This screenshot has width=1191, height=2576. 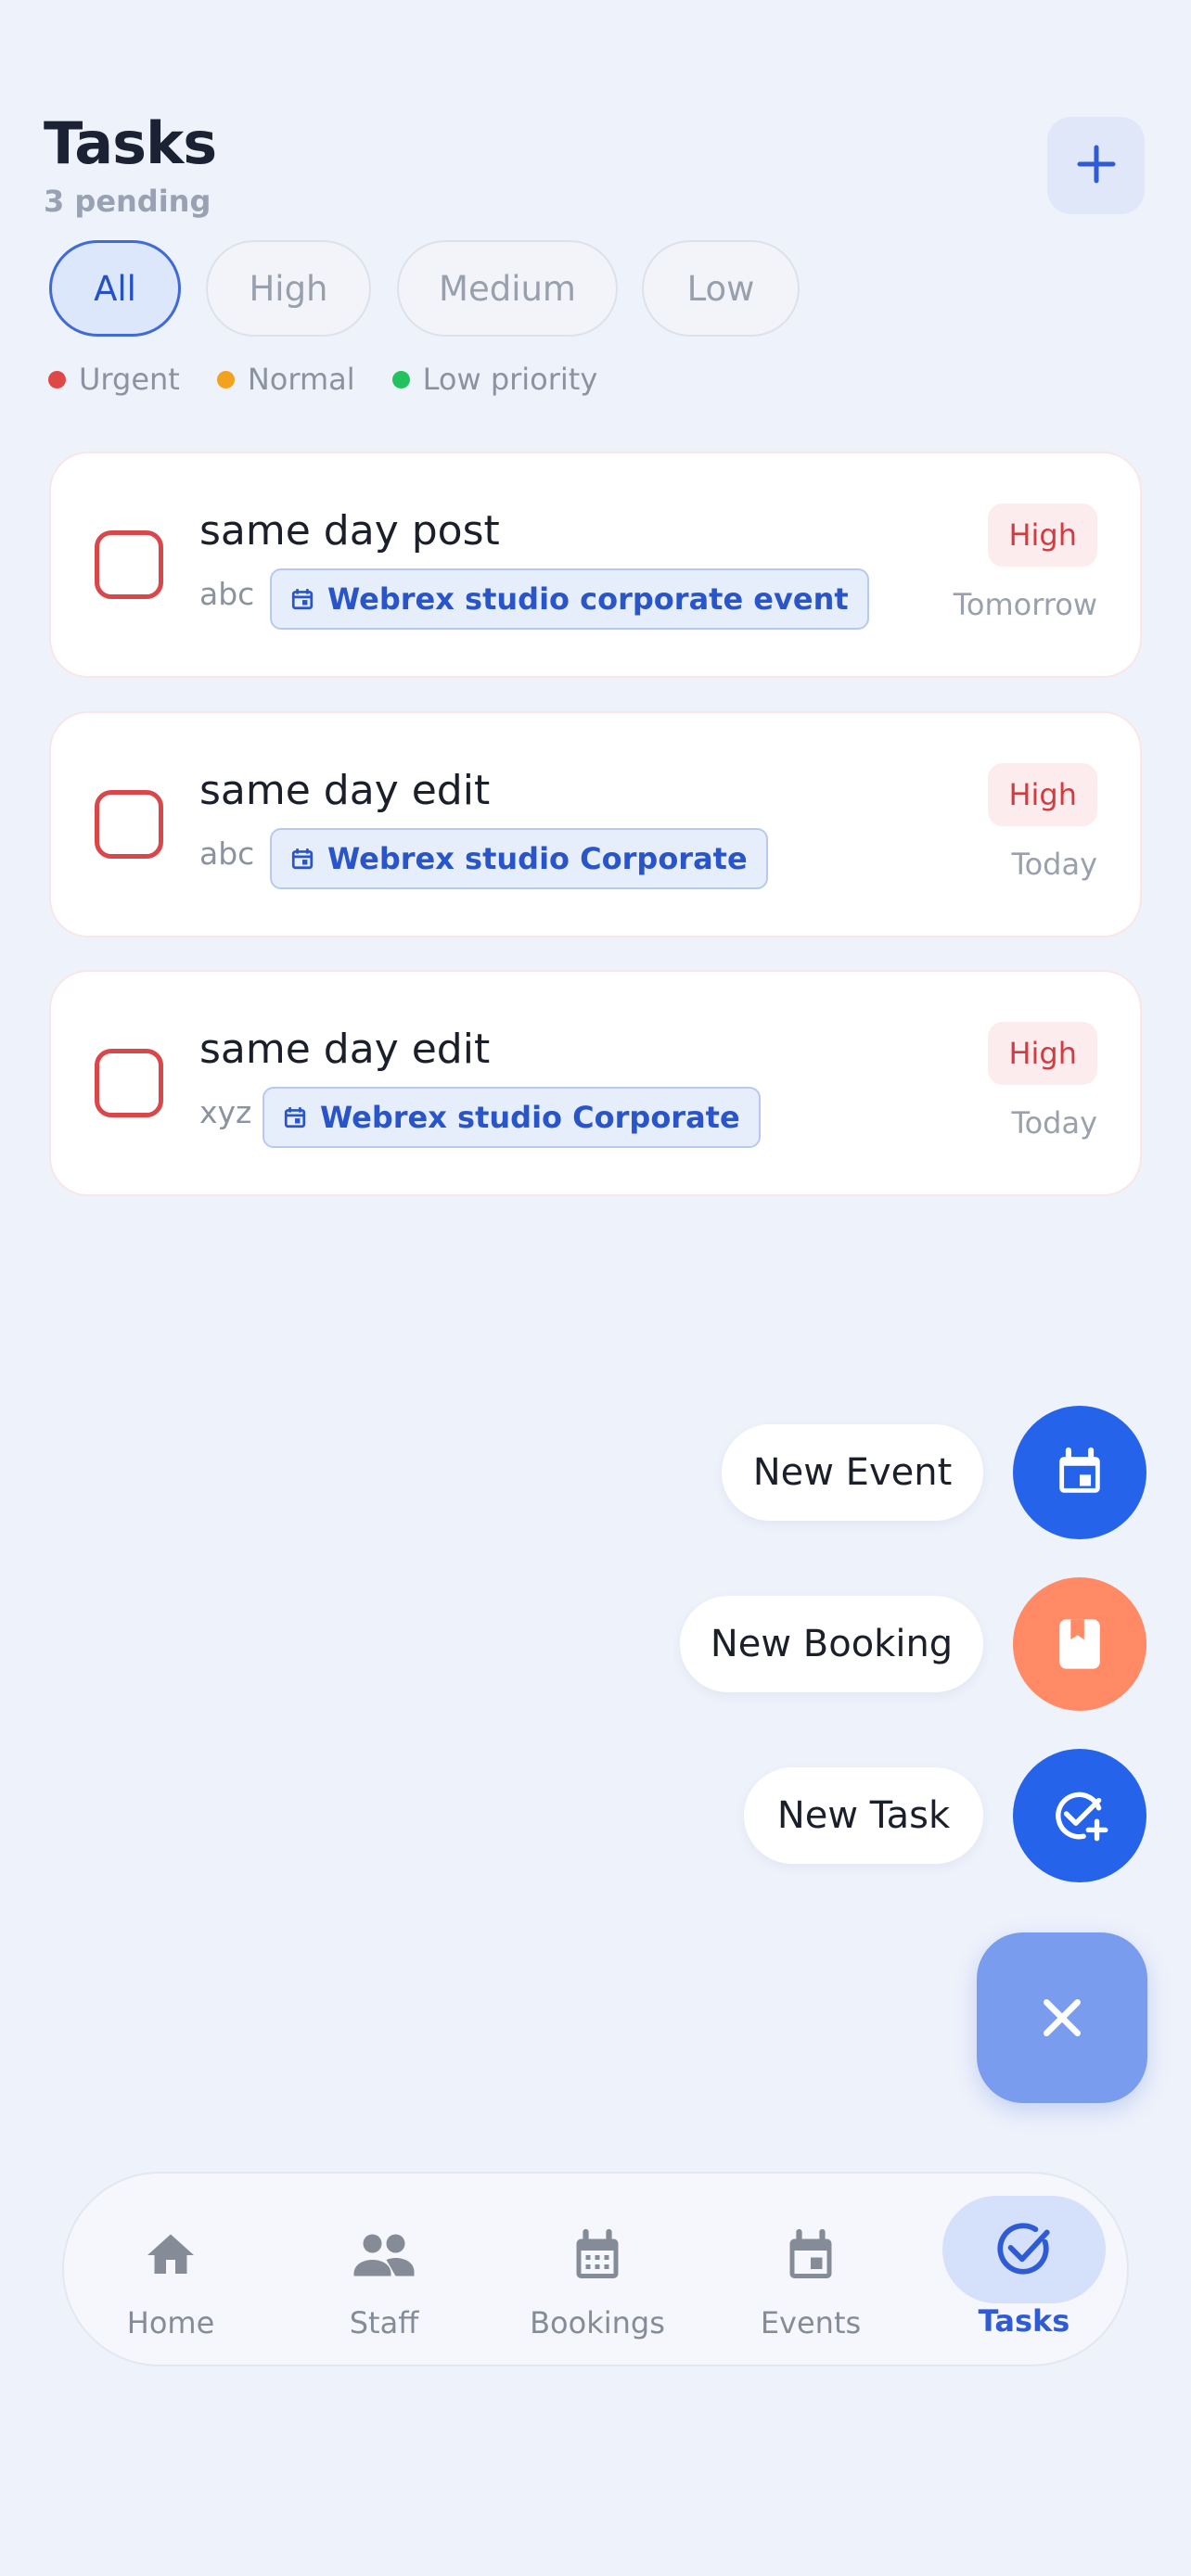 I want to click on fab-label-text: New Event, so click(x=853, y=1472).